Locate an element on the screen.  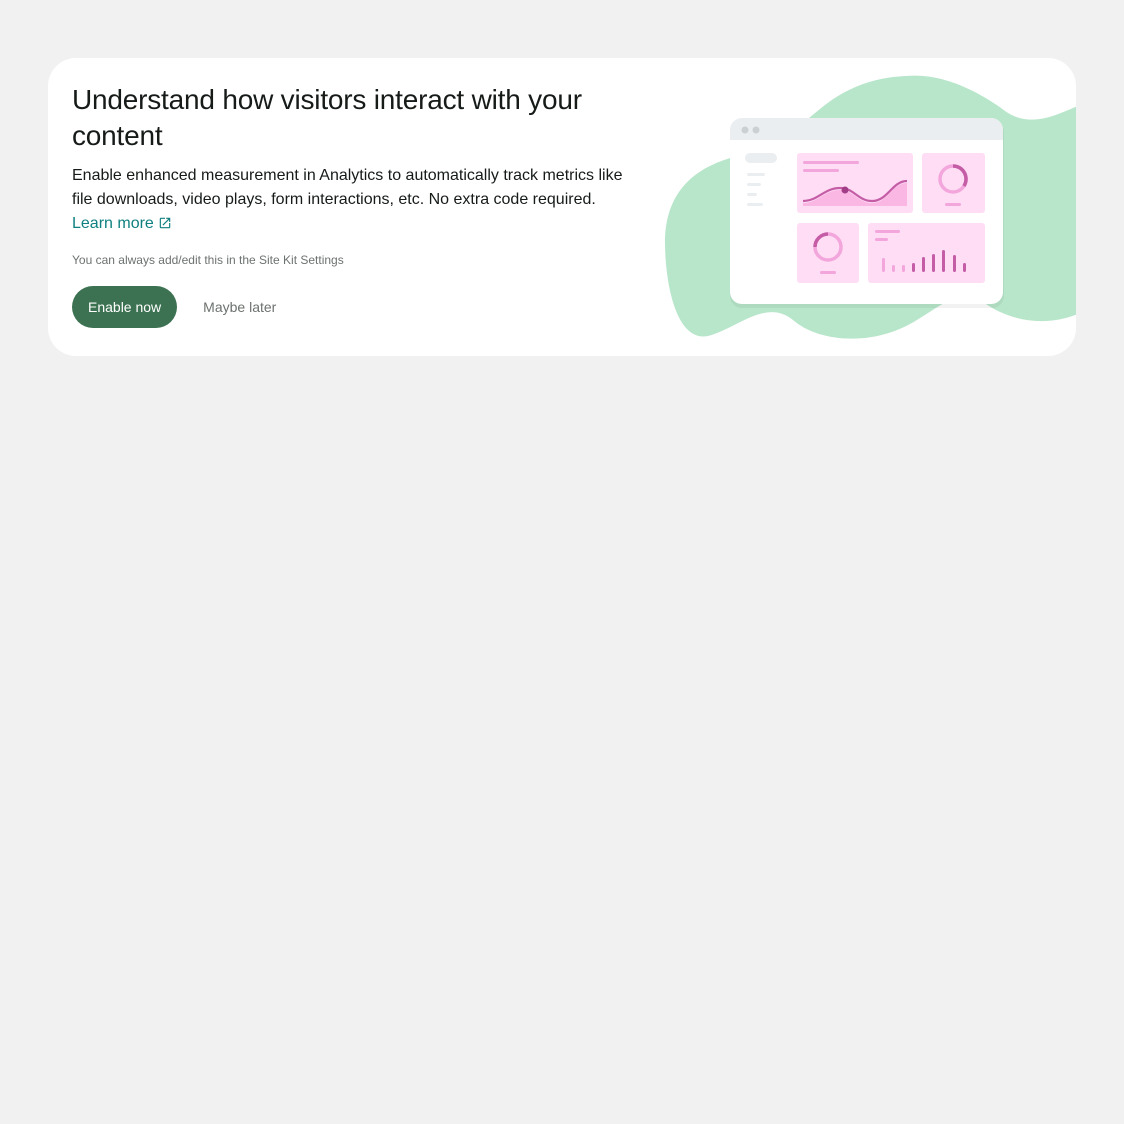
analytics-dashboard-illustration is located at coordinates (870, 207).